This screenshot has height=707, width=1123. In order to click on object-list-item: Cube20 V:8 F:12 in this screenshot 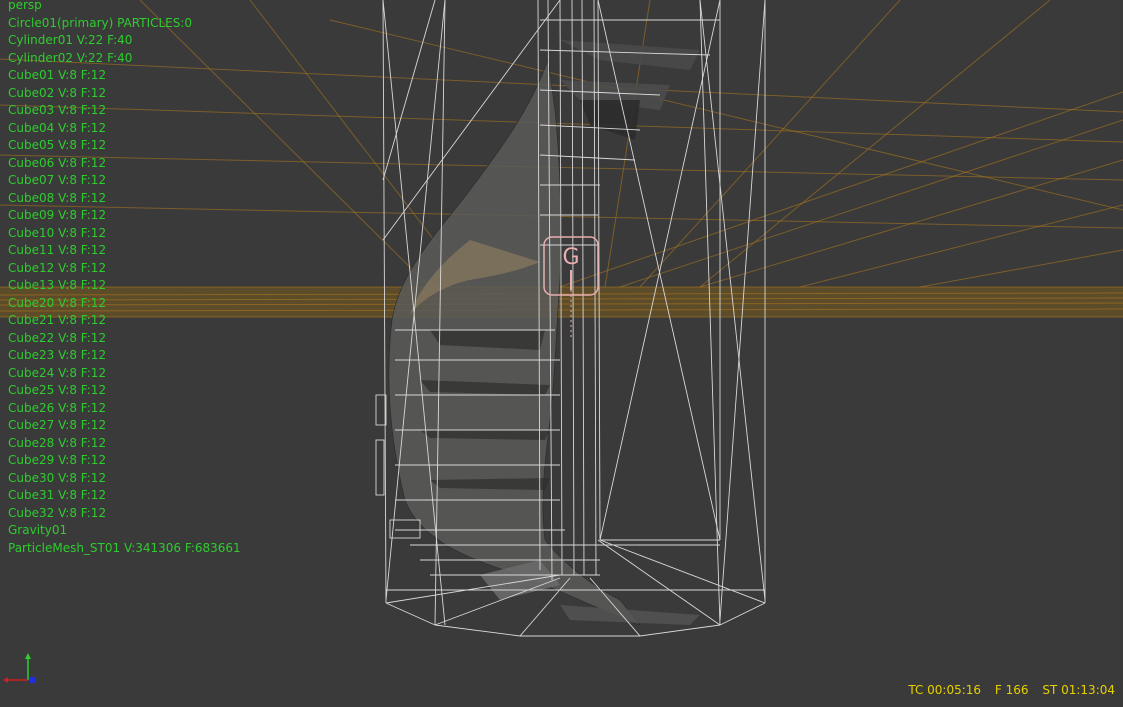, I will do `click(57, 302)`.